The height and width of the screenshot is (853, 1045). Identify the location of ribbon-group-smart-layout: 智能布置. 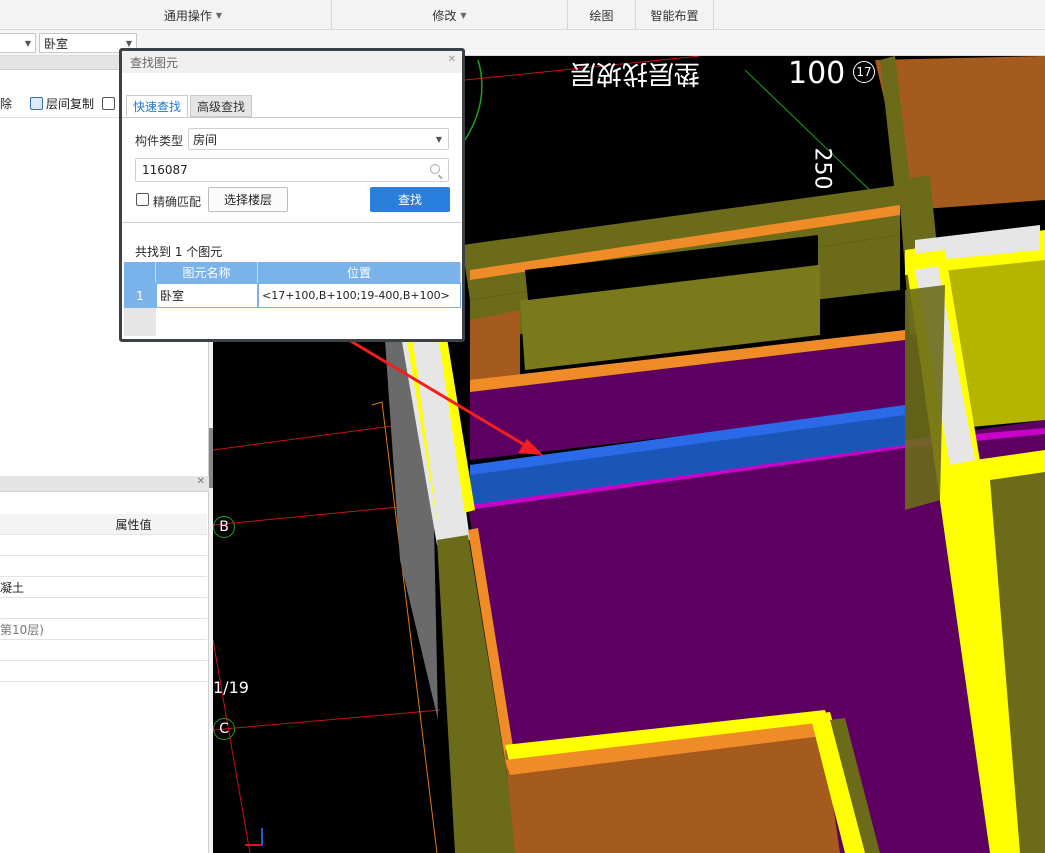
(675, 15).